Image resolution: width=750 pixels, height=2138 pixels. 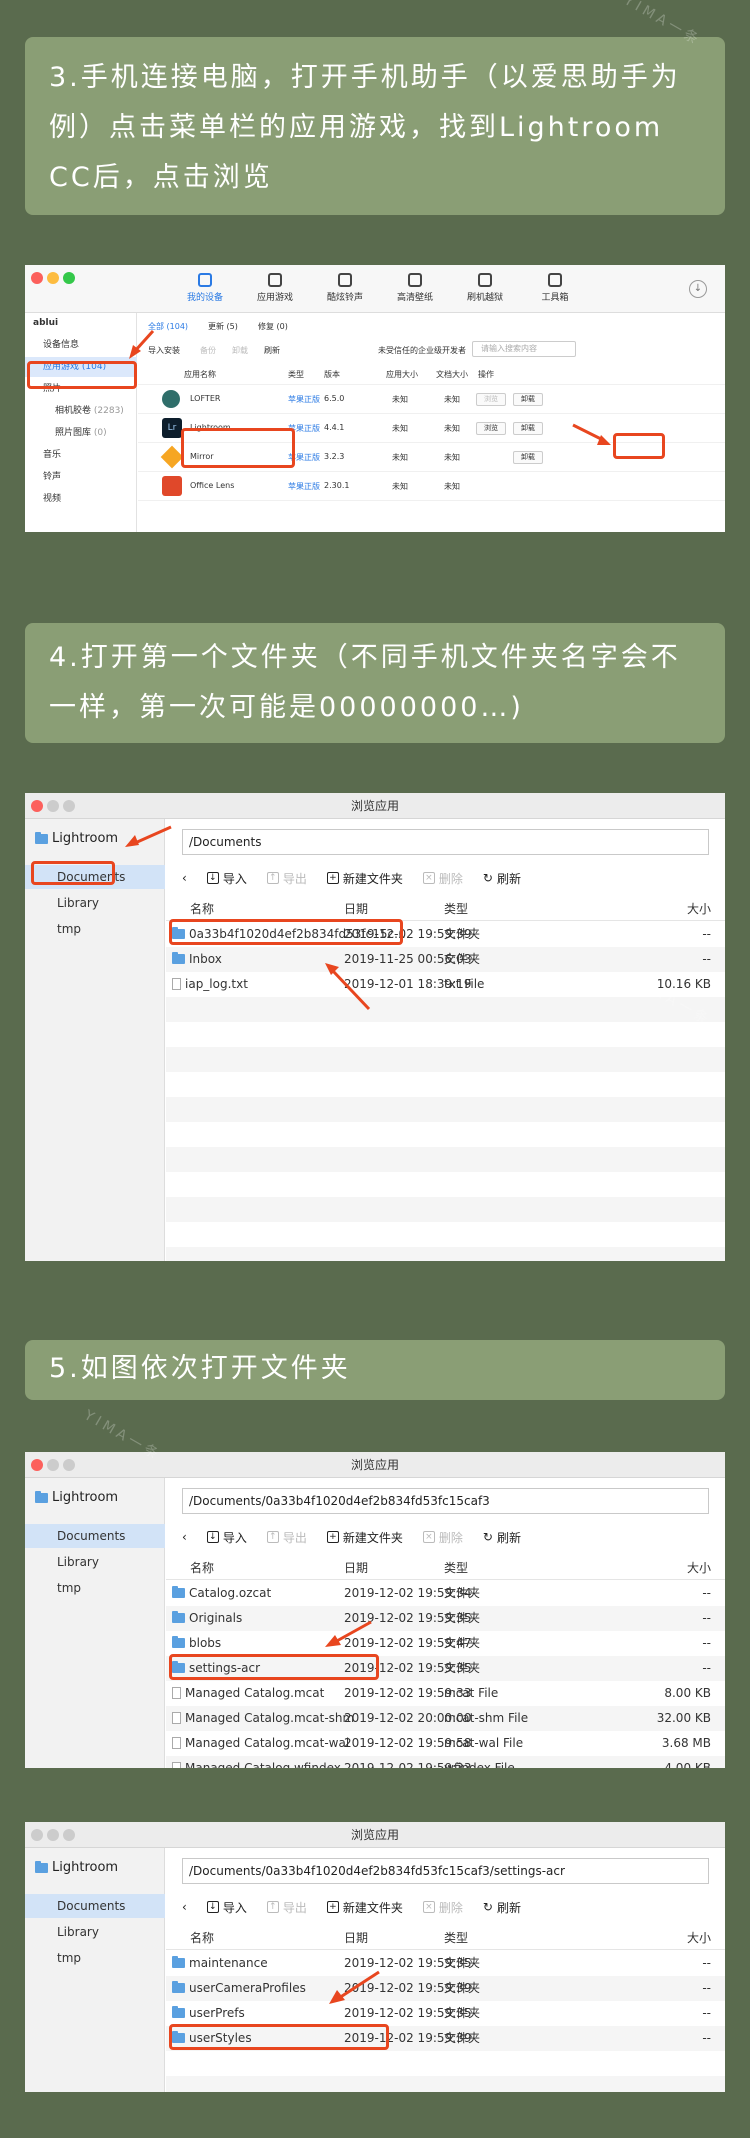 I want to click on step5-text: 5.如图依次打开文件夹, so click(x=200, y=1368).